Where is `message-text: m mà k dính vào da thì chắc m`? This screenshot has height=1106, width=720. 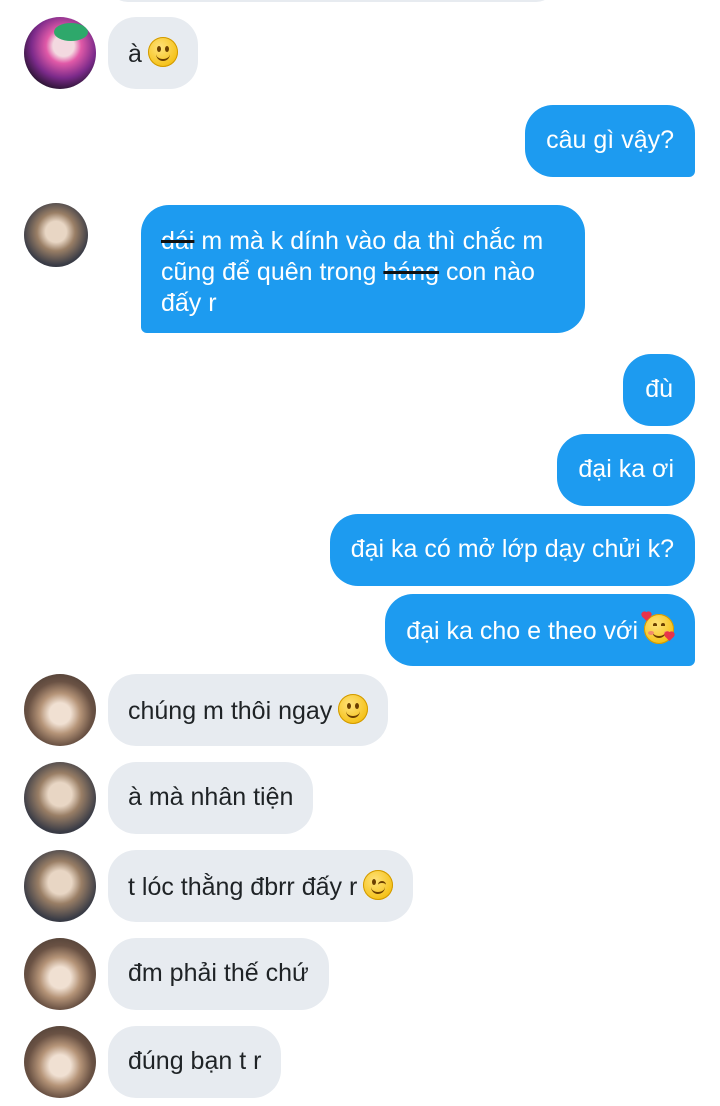 message-text: m mà k dính vào da thì chắc m is located at coordinates (369, 241).